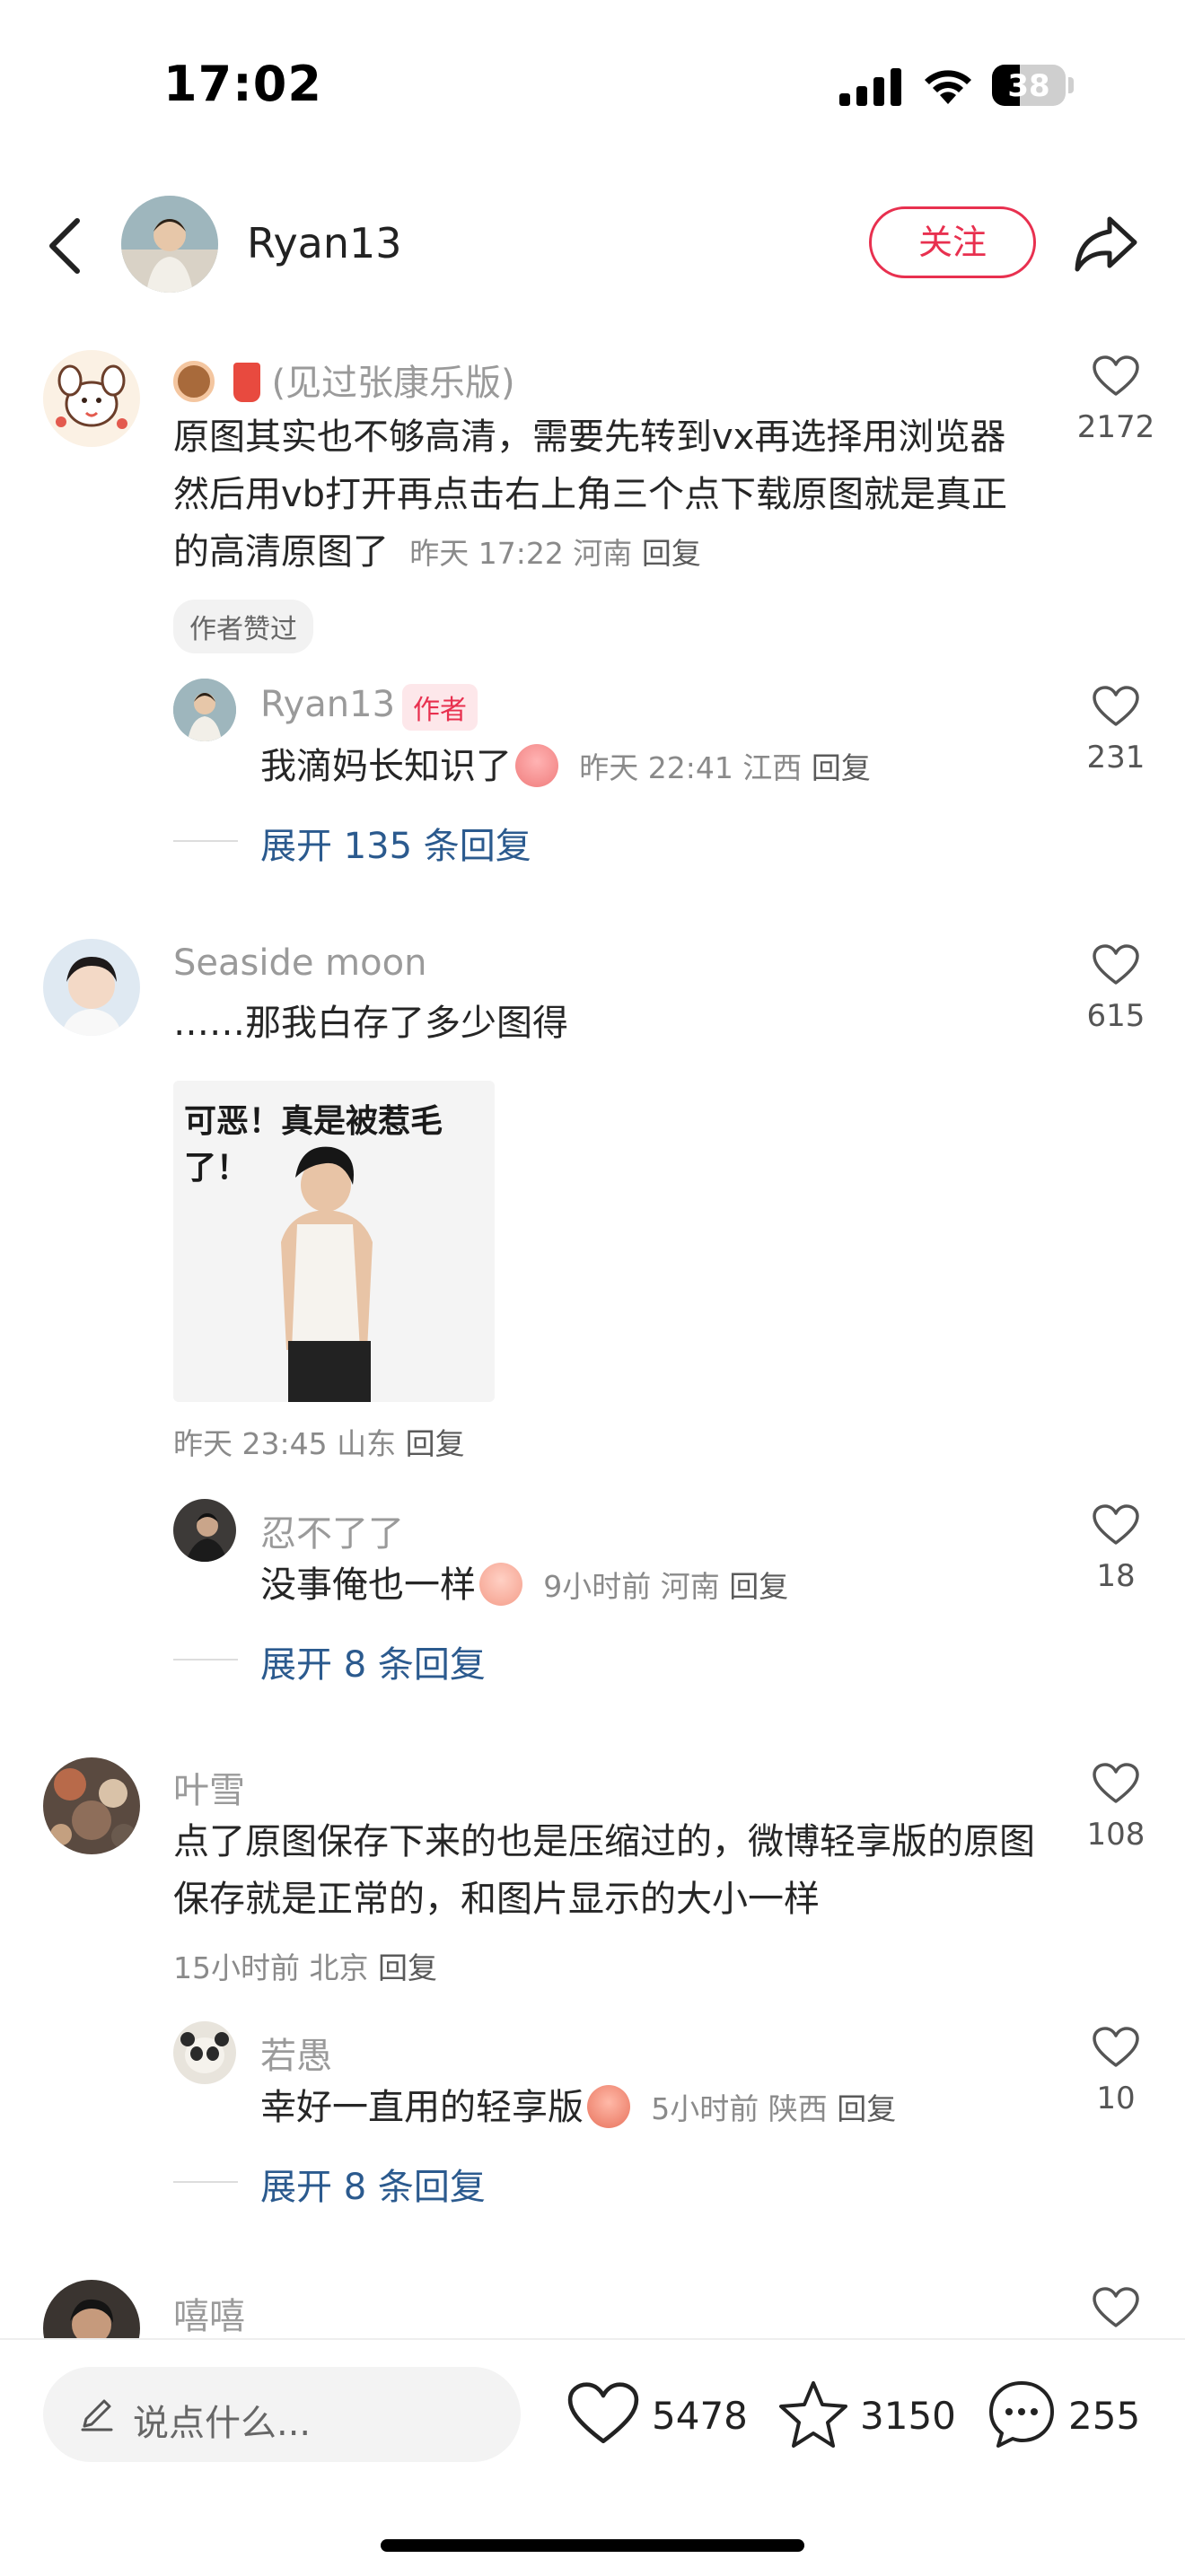 The width and height of the screenshot is (1185, 2576). I want to click on expand-replies-link: 展开 135 条回复, so click(395, 843).